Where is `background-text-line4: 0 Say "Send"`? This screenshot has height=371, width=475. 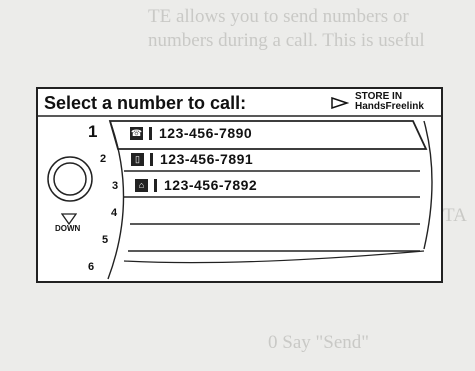
background-text-line4: 0 Say "Send" is located at coordinates (319, 342).